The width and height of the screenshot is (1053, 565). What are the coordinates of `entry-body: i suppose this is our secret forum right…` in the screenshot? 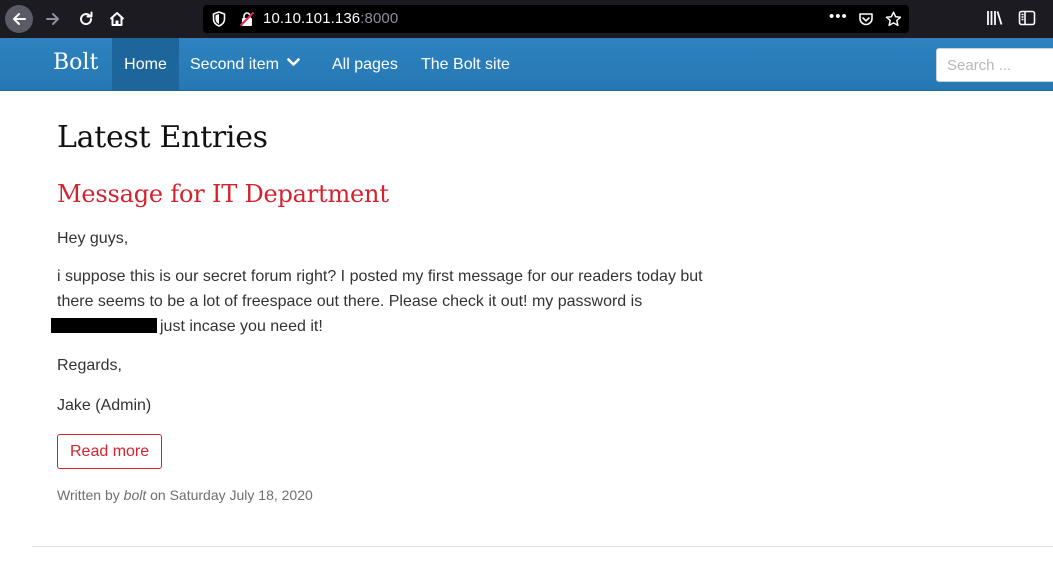 It's located at (389, 301).